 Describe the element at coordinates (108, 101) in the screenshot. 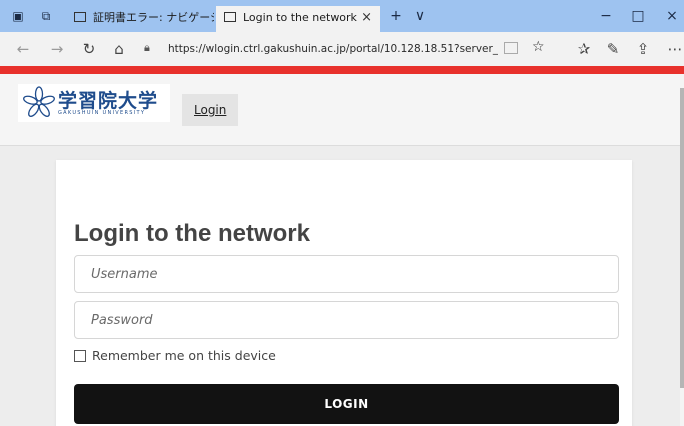

I see `logo-japanese-text: 学習院大学` at that location.